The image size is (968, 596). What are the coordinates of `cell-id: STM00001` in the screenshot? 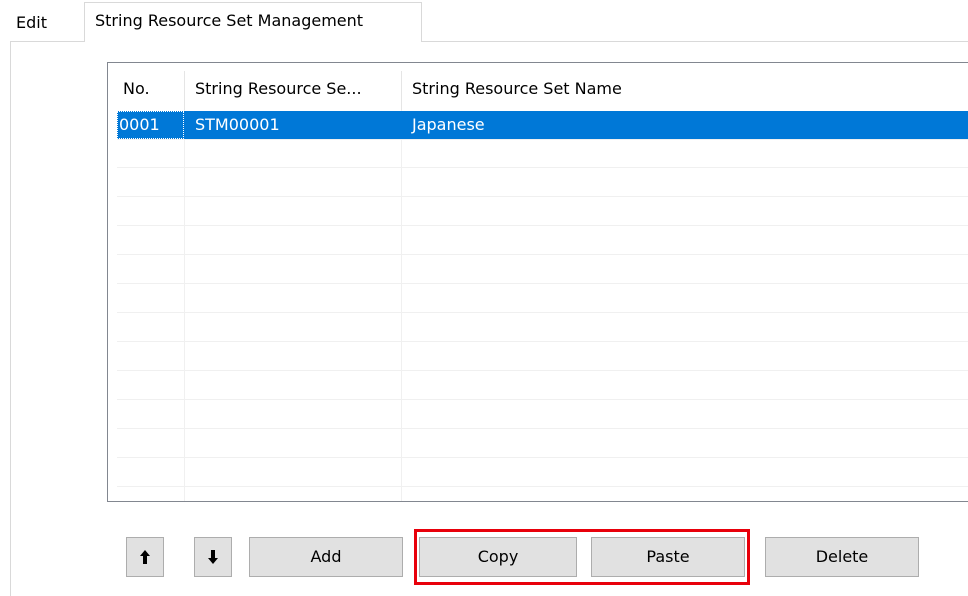 It's located at (237, 124).